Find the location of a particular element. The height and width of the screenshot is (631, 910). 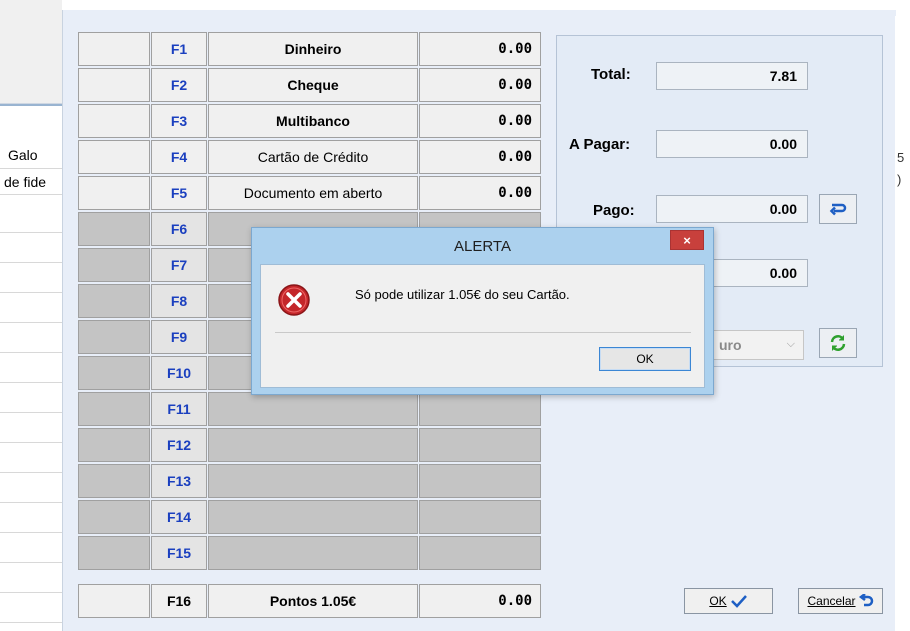

background-selection-bar is located at coordinates (31, 113).